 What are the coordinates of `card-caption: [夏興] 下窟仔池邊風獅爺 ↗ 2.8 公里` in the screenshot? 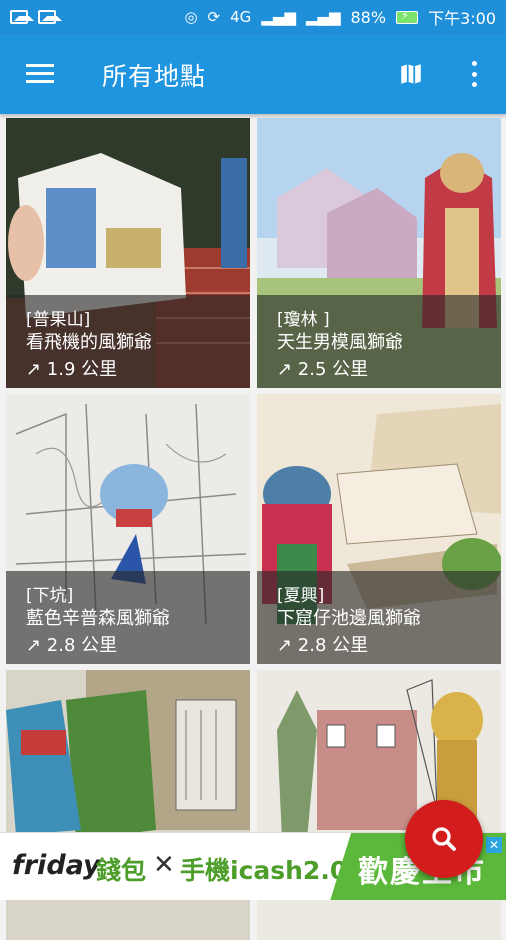 It's located at (379, 617).